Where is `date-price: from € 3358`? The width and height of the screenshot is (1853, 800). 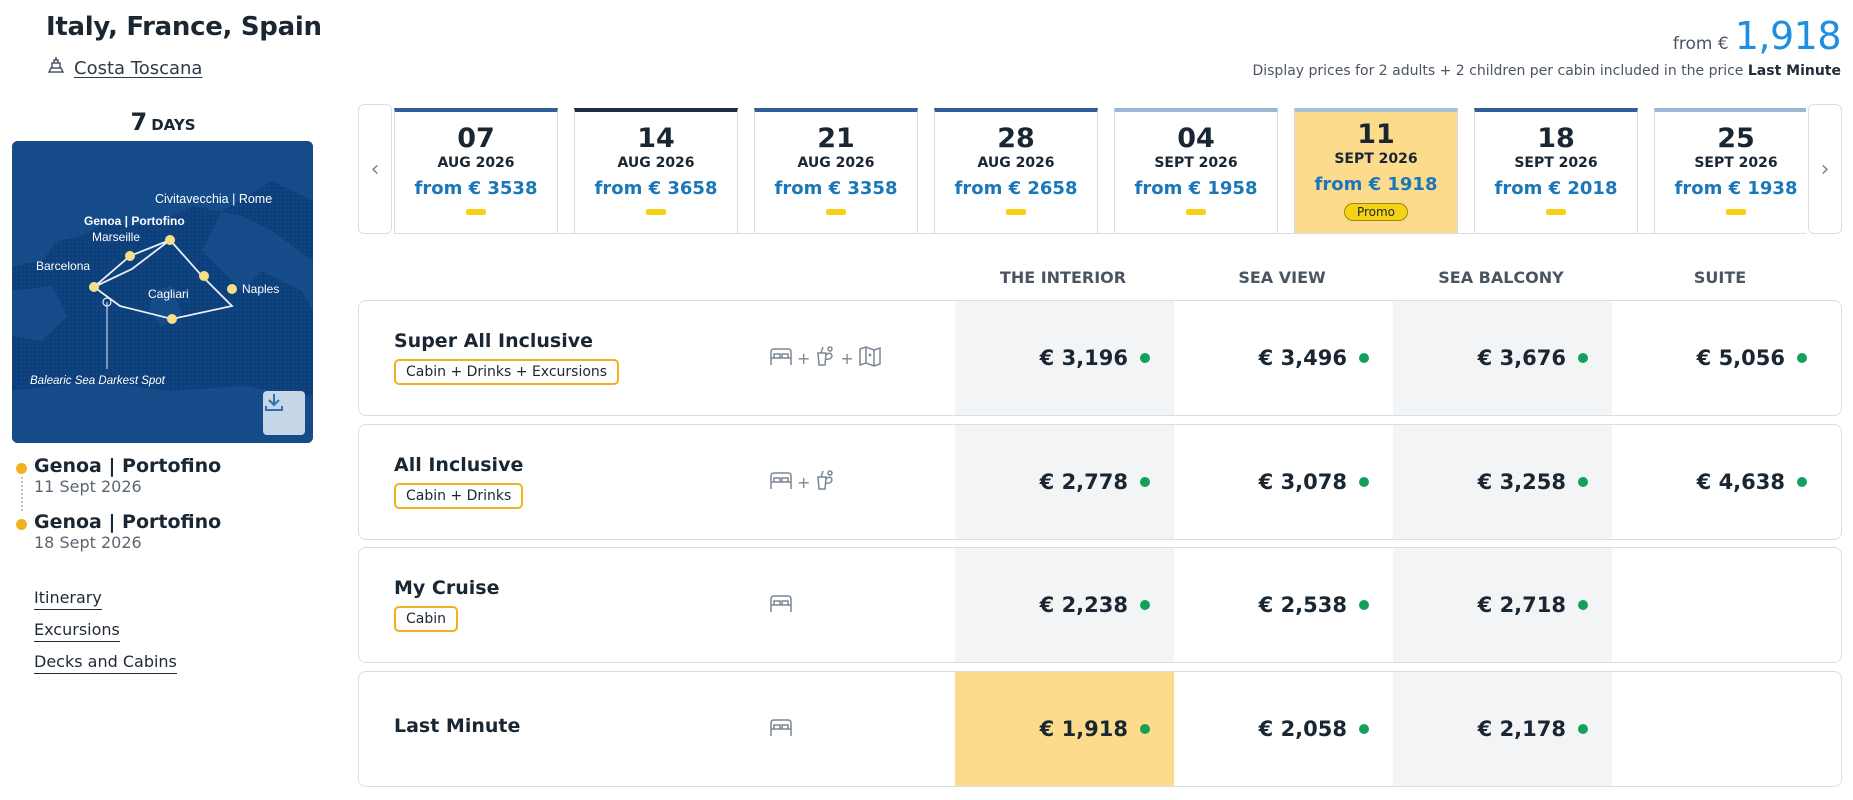 date-price: from € 3358 is located at coordinates (836, 188).